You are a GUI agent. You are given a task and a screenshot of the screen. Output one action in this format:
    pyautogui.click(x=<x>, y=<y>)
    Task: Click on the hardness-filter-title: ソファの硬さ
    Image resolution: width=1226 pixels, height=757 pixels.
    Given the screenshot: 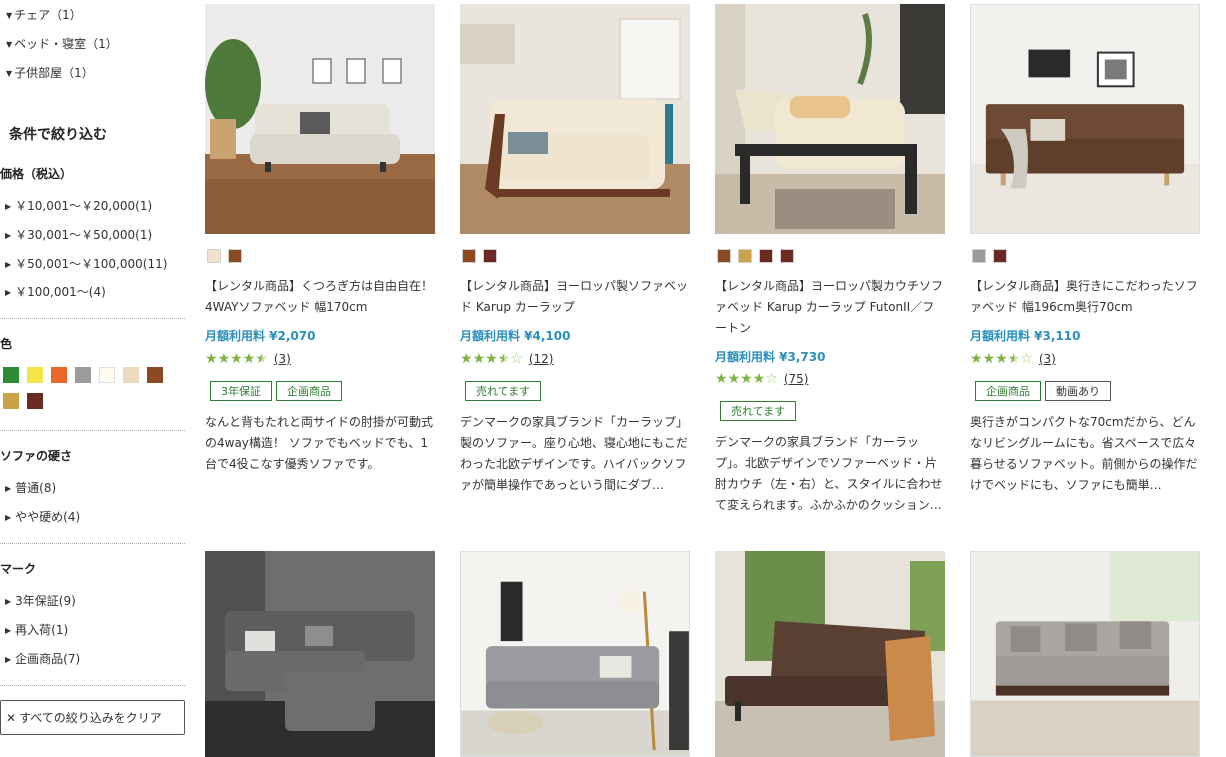 What is the action you would take?
    pyautogui.click(x=36, y=456)
    